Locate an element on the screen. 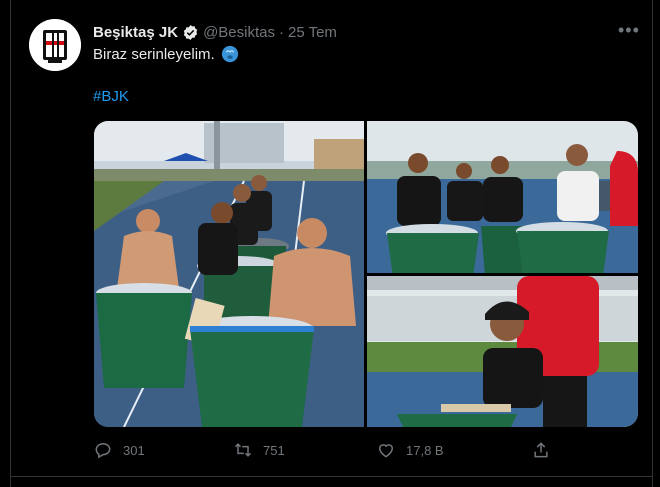 The image size is (660, 487). tweet-actions: 301 751 17,8 B is located at coordinates (328, 452).